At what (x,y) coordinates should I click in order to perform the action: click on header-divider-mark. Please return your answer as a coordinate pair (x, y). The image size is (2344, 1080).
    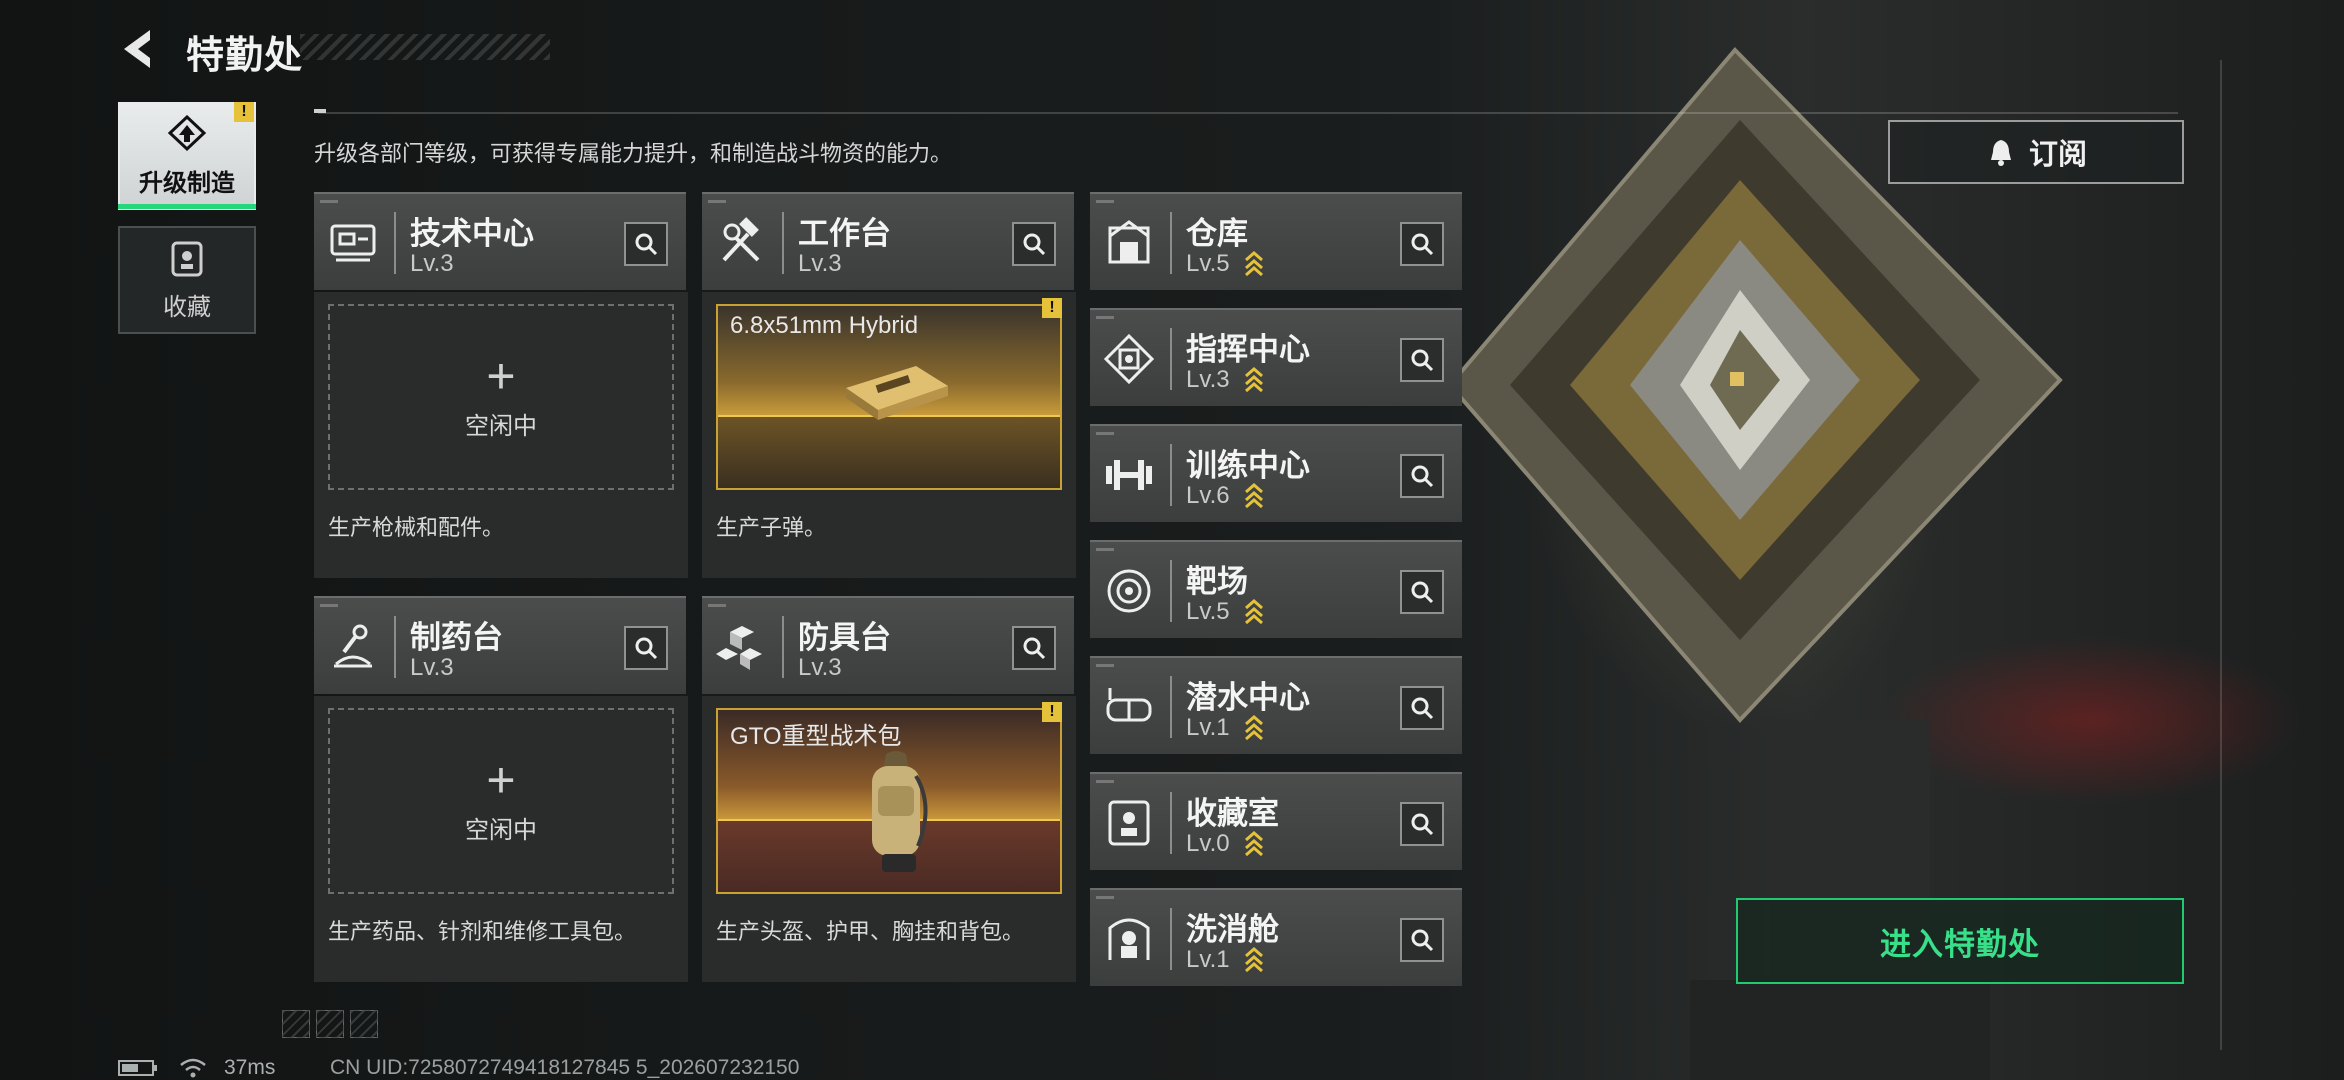
    Looking at the image, I should click on (320, 111).